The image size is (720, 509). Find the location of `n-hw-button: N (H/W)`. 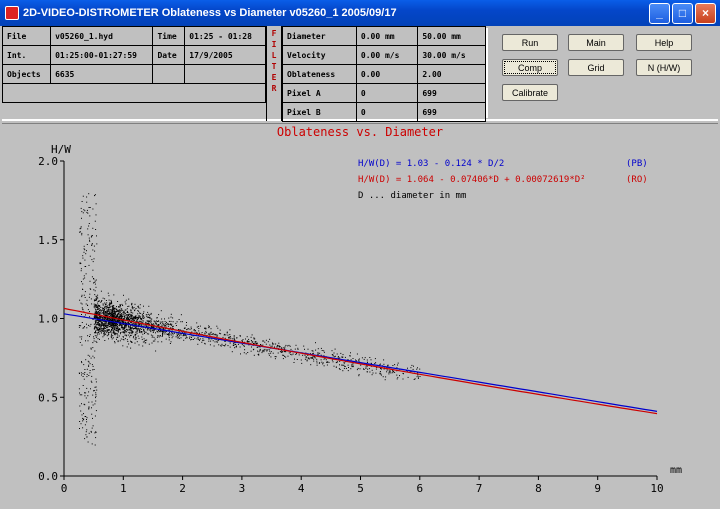

n-hw-button: N (H/W) is located at coordinates (664, 67).